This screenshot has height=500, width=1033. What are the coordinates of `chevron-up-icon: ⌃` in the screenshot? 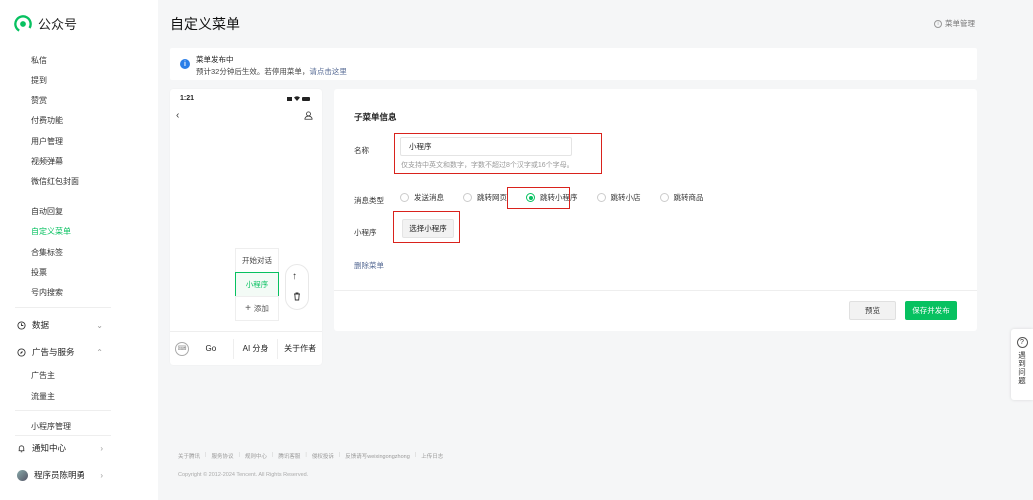 It's located at (99, 352).